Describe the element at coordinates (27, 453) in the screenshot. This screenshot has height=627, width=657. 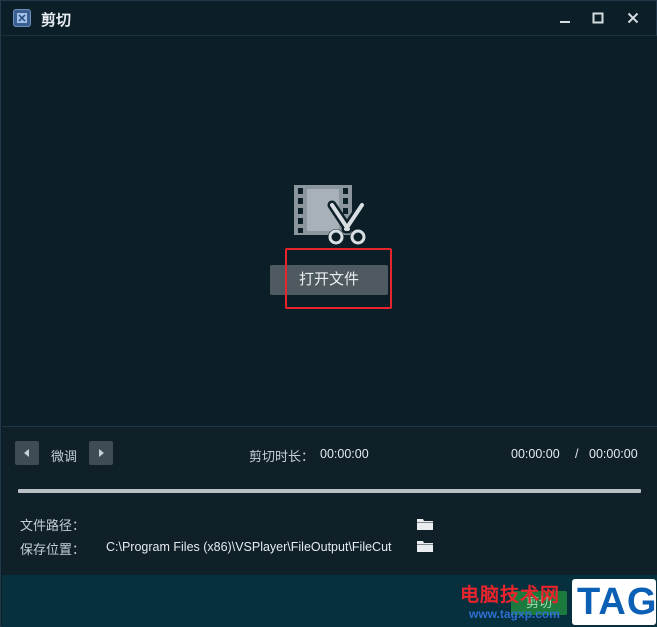
I see `arrow-left-icon` at that location.